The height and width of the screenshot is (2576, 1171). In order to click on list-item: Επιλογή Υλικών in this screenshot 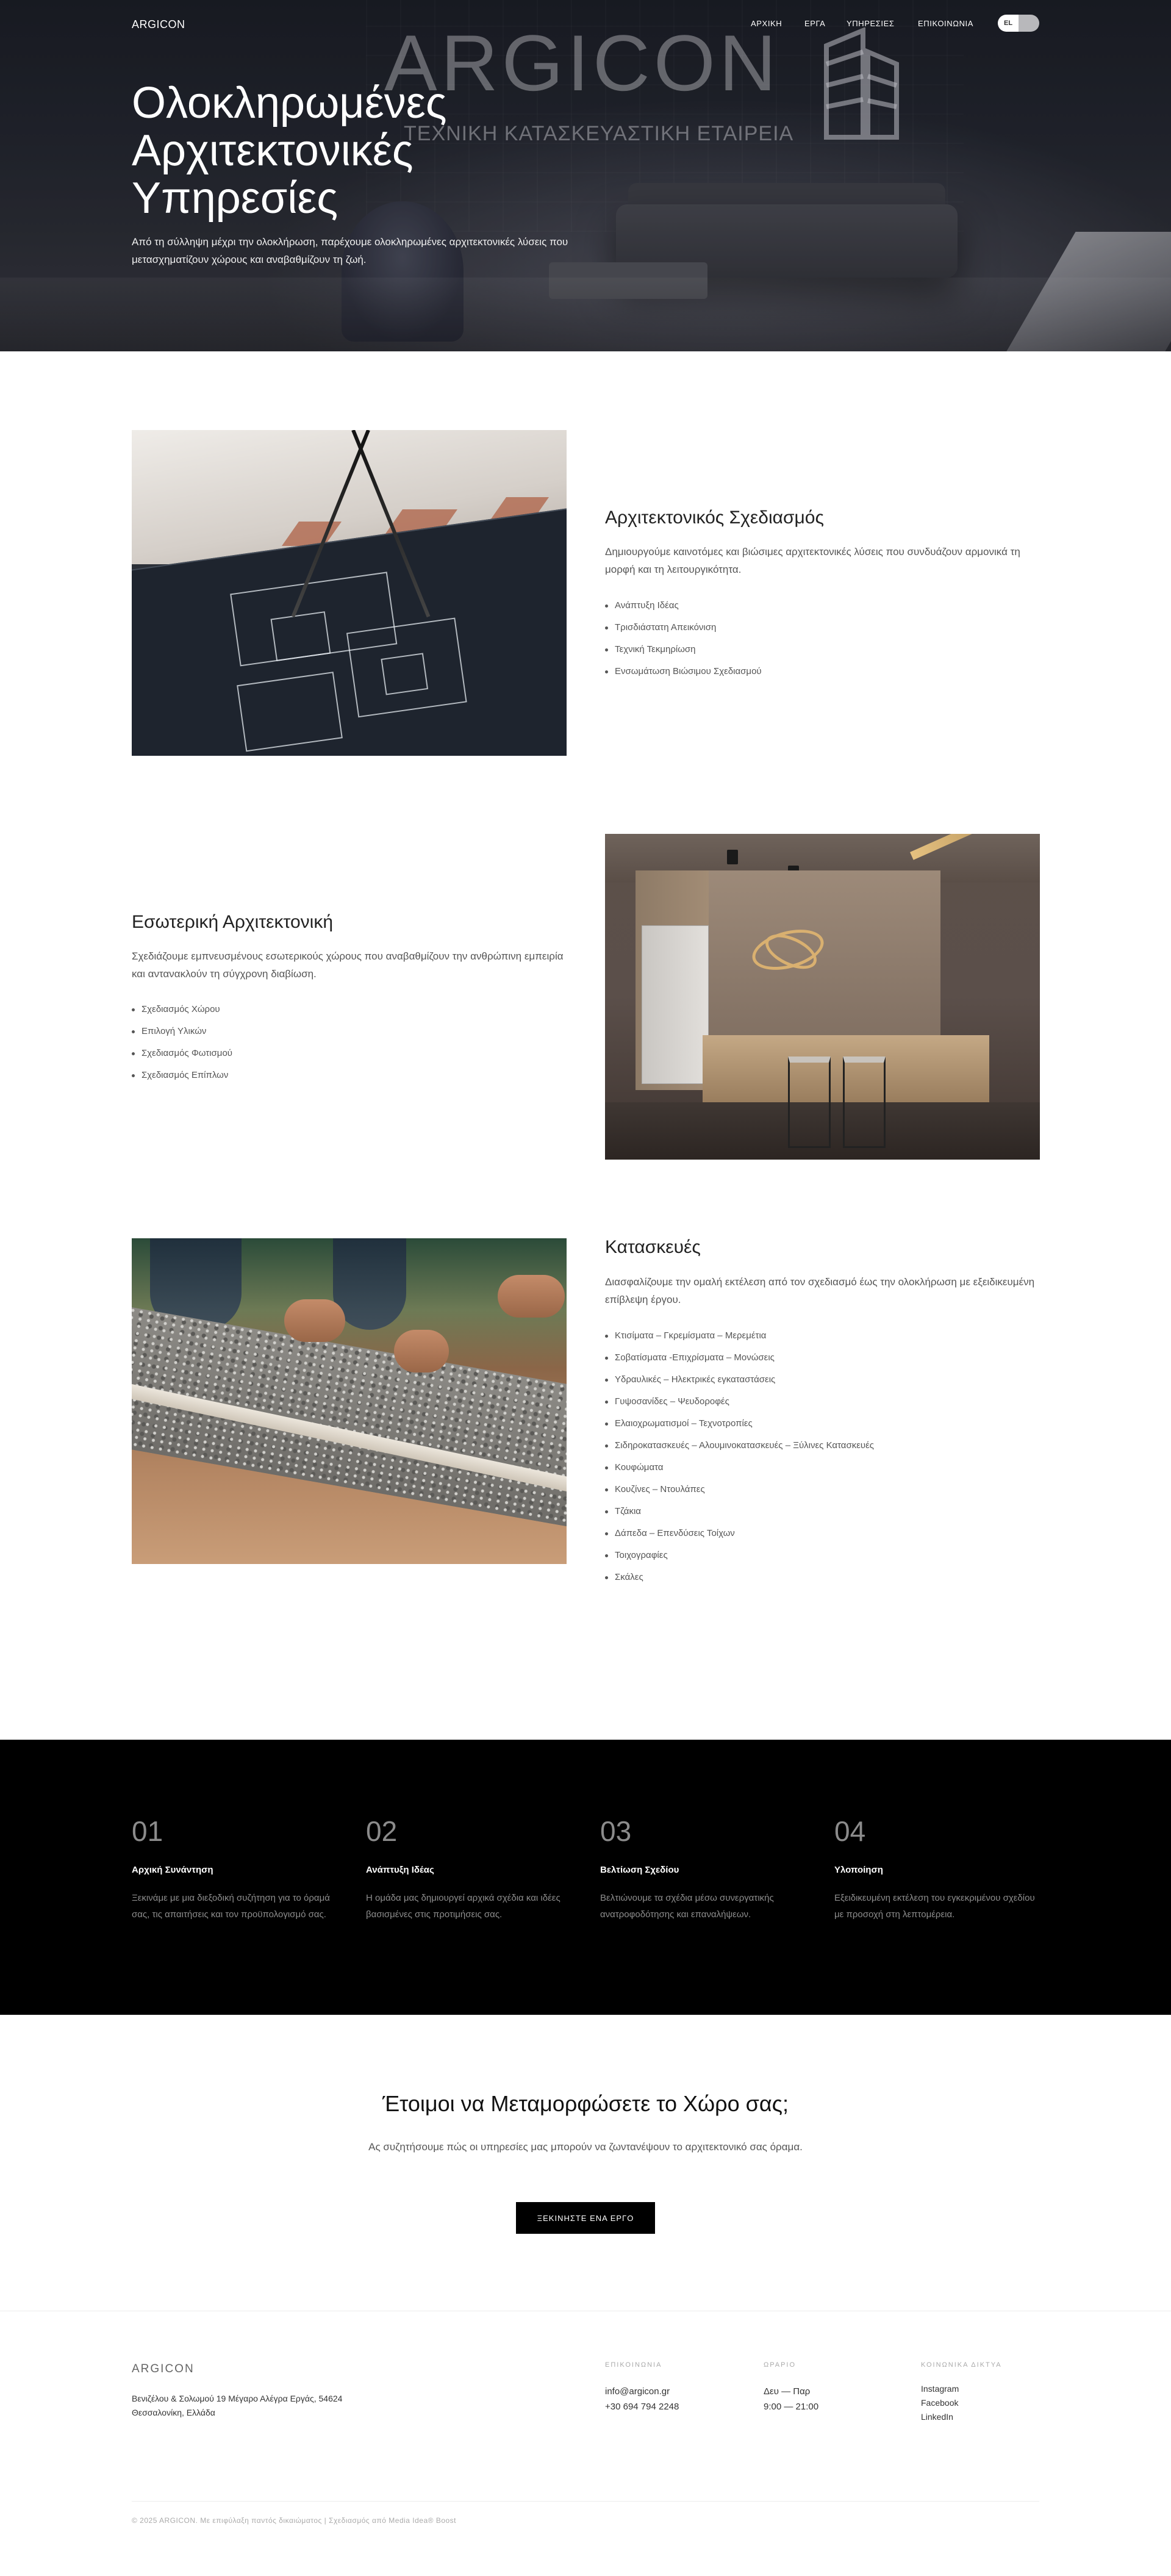, I will do `click(182, 1032)`.